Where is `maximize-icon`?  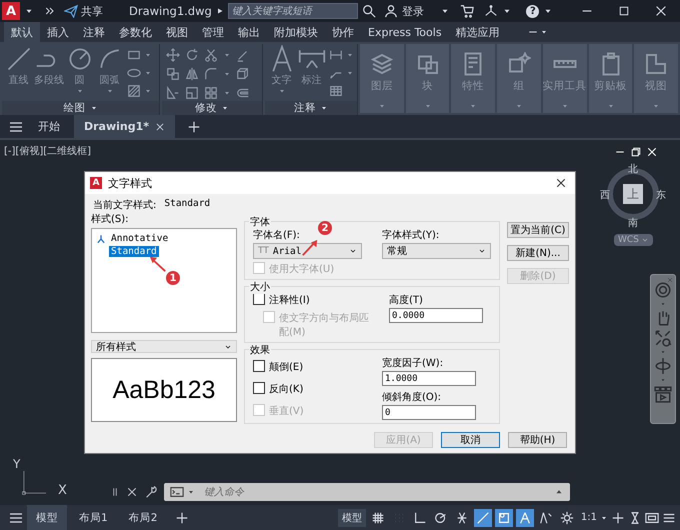
maximize-icon is located at coordinates (624, 11).